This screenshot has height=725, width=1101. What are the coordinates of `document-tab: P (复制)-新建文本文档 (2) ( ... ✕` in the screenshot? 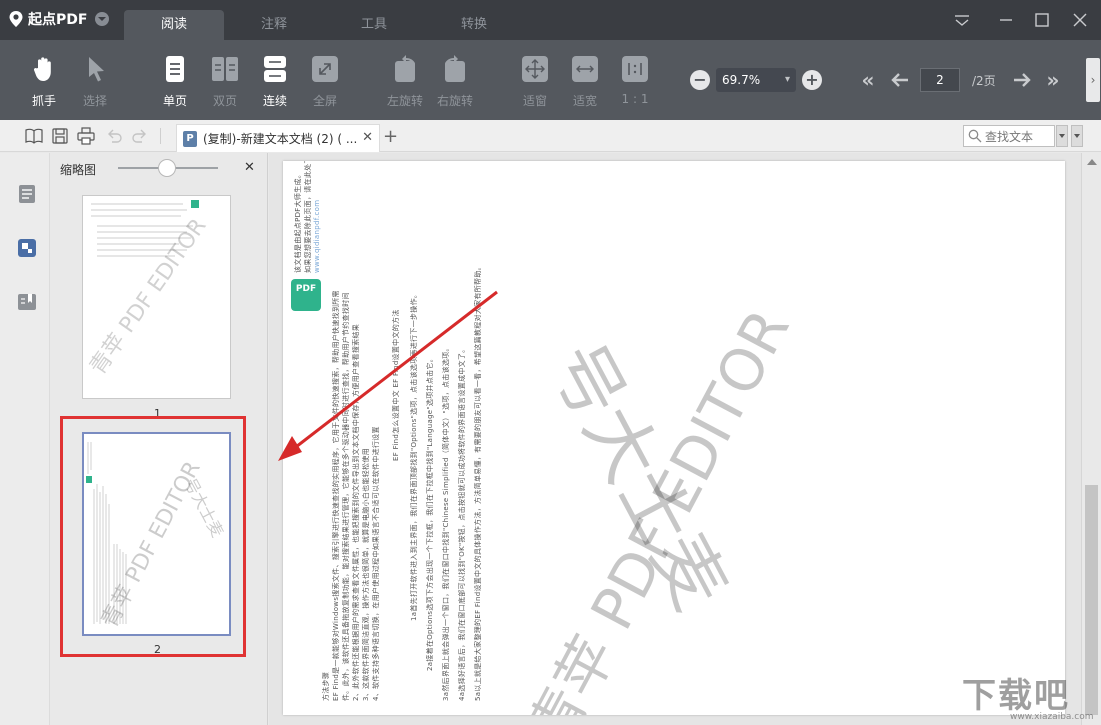 It's located at (278, 138).